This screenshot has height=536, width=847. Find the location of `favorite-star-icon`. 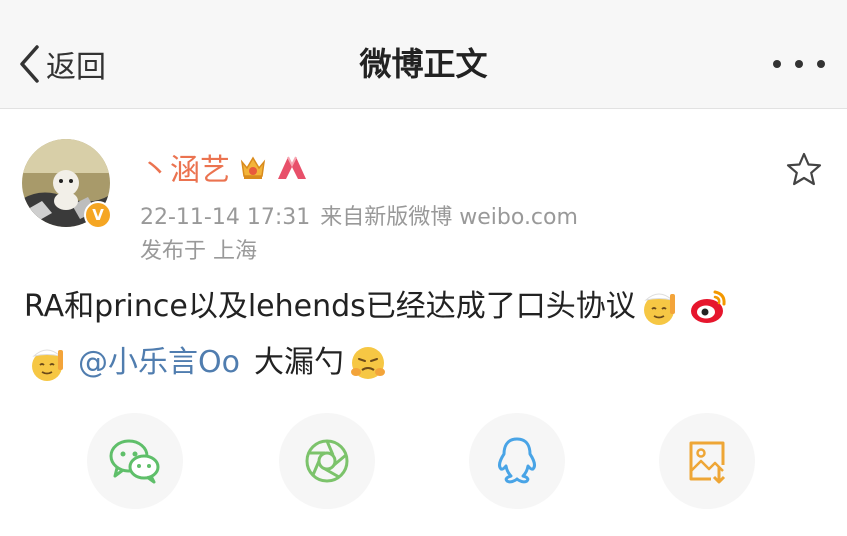

favorite-star-icon is located at coordinates (804, 169).